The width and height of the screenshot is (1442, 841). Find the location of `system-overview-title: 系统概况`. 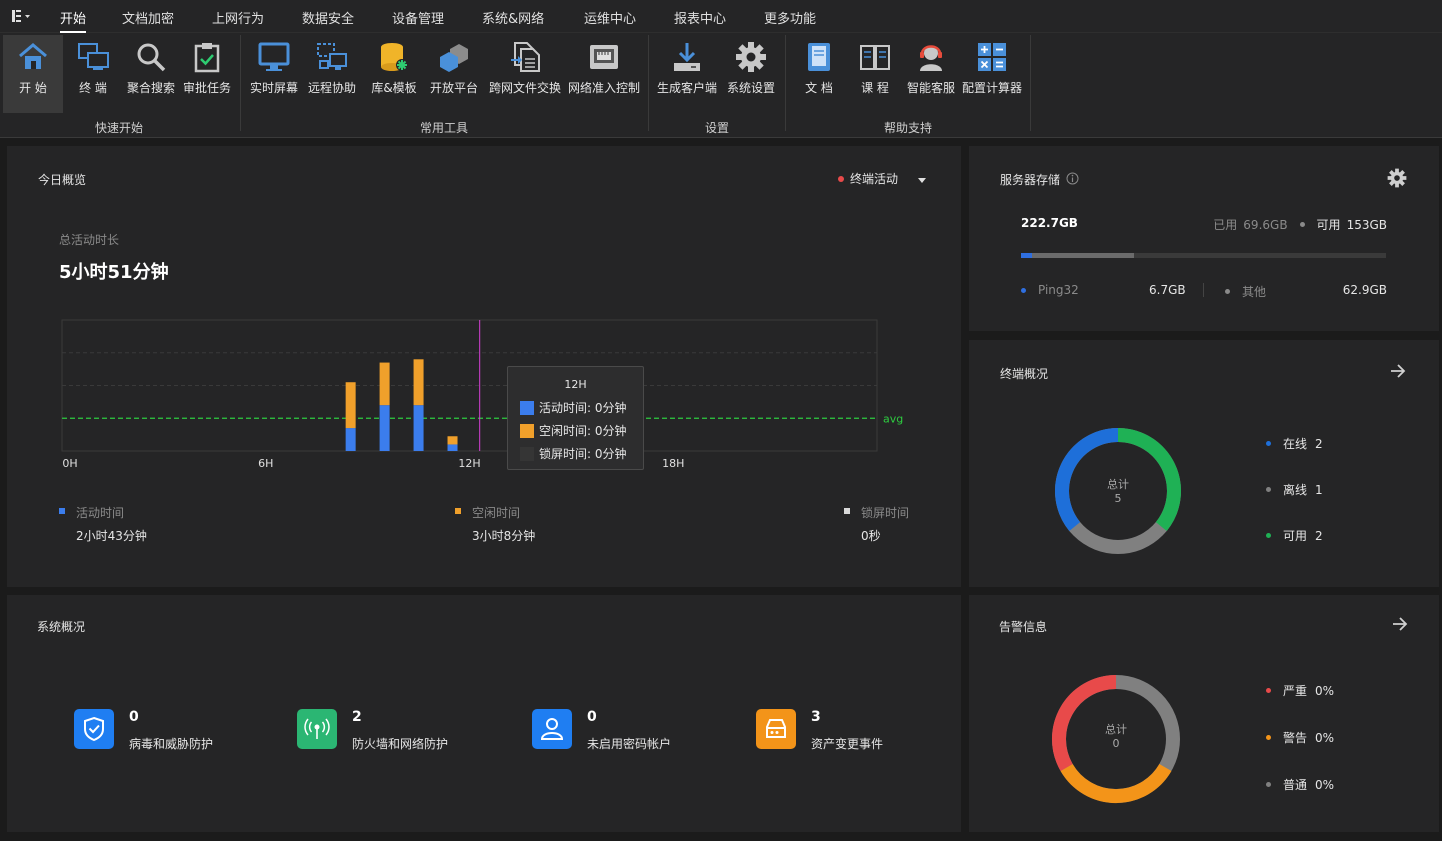

system-overview-title: 系统概况 is located at coordinates (61, 627).